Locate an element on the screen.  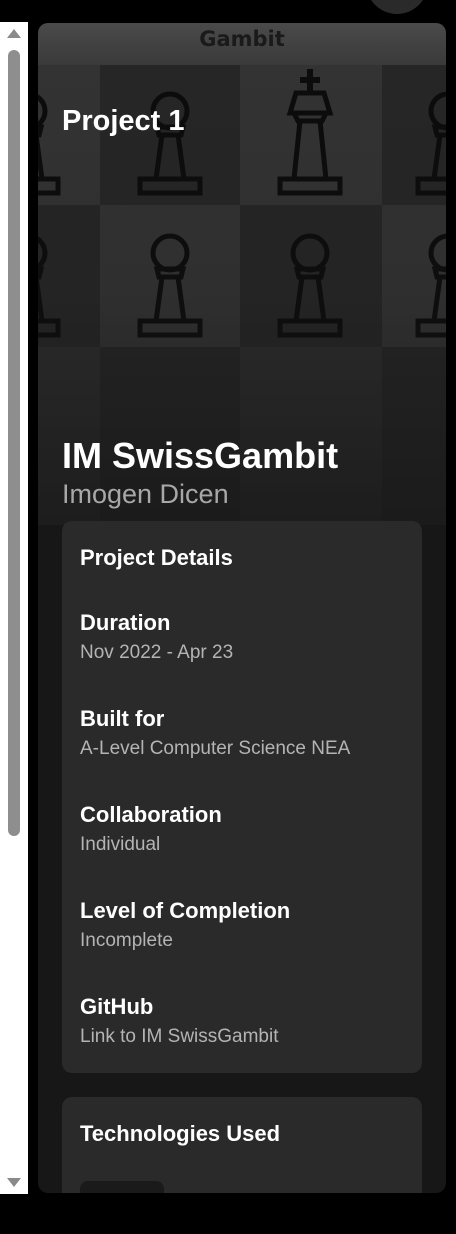
detail-label: Collaboration is located at coordinates (151, 814).